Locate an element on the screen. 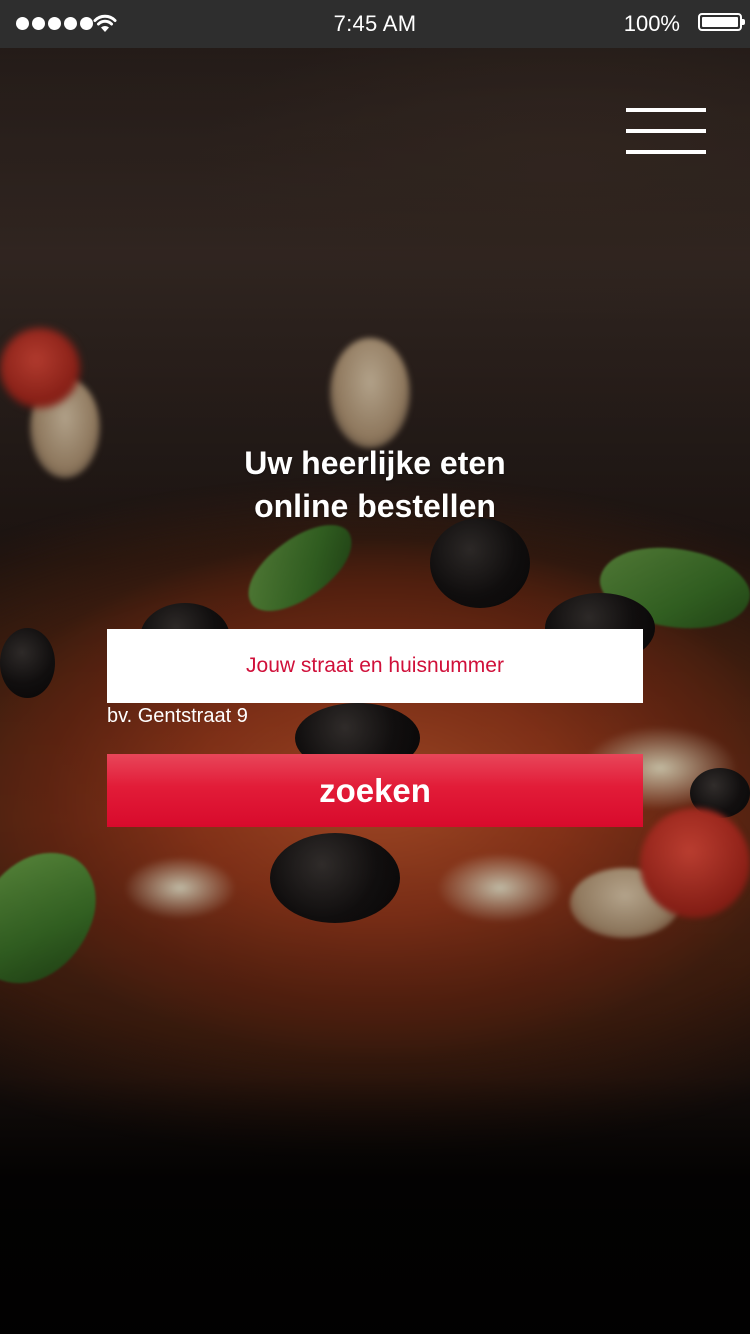  headline-line-1: Uw heerlijke eten is located at coordinates (375, 463).